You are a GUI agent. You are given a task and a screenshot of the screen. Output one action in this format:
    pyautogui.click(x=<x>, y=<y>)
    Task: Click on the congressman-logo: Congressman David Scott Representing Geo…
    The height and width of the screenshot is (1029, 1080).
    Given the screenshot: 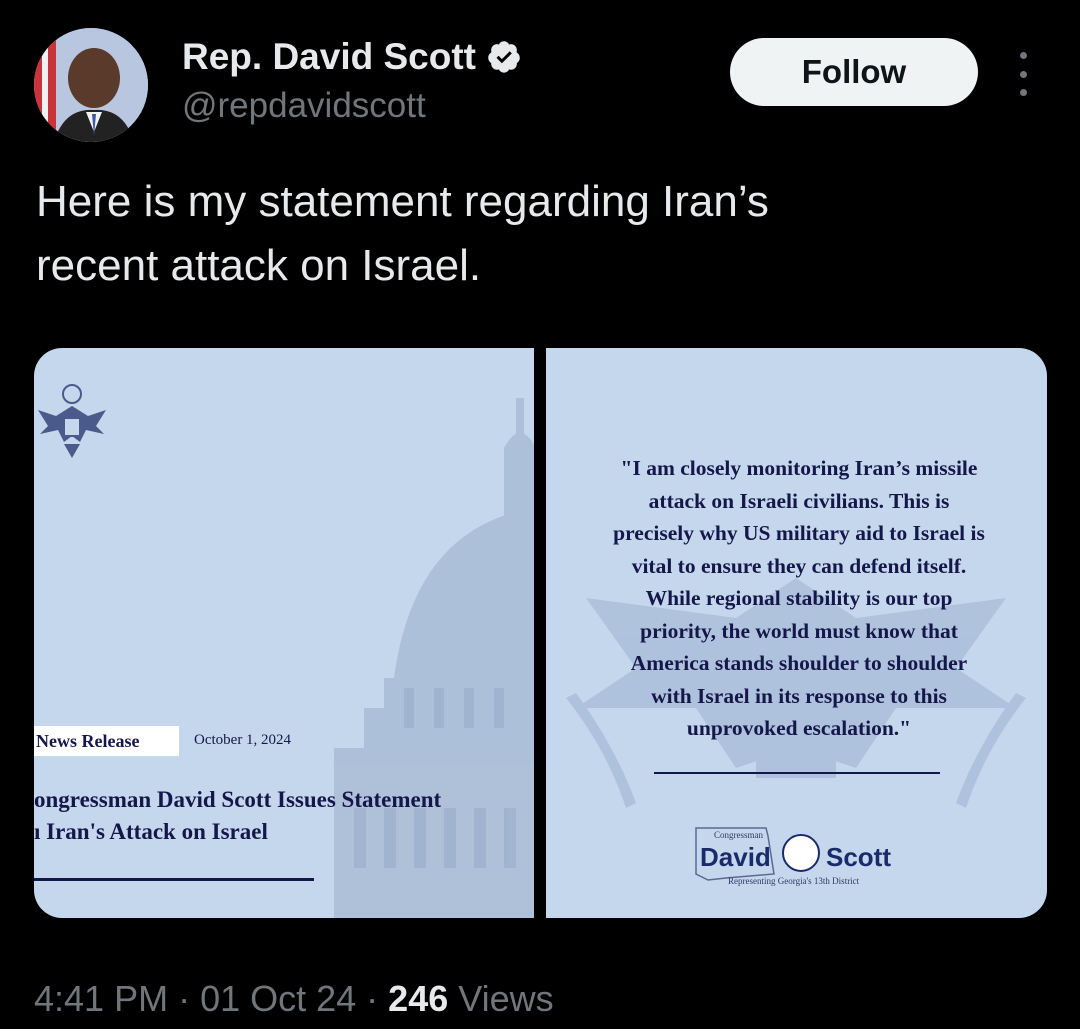 What is the action you would take?
    pyautogui.click(x=806, y=859)
    